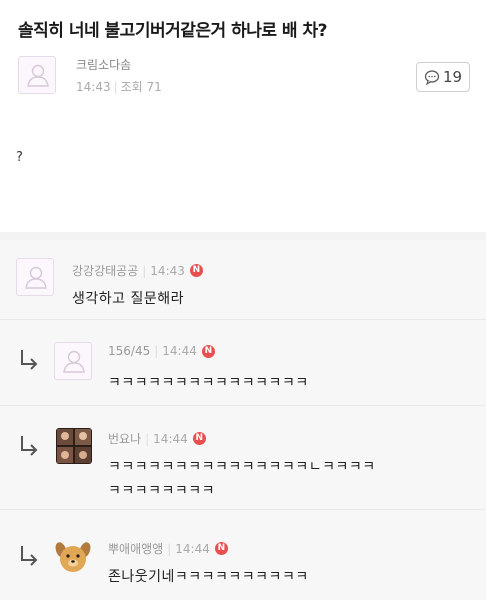 The height and width of the screenshot is (600, 486). What do you see at coordinates (93, 87) in the screenshot?
I see `post-time: 14:43` at bounding box center [93, 87].